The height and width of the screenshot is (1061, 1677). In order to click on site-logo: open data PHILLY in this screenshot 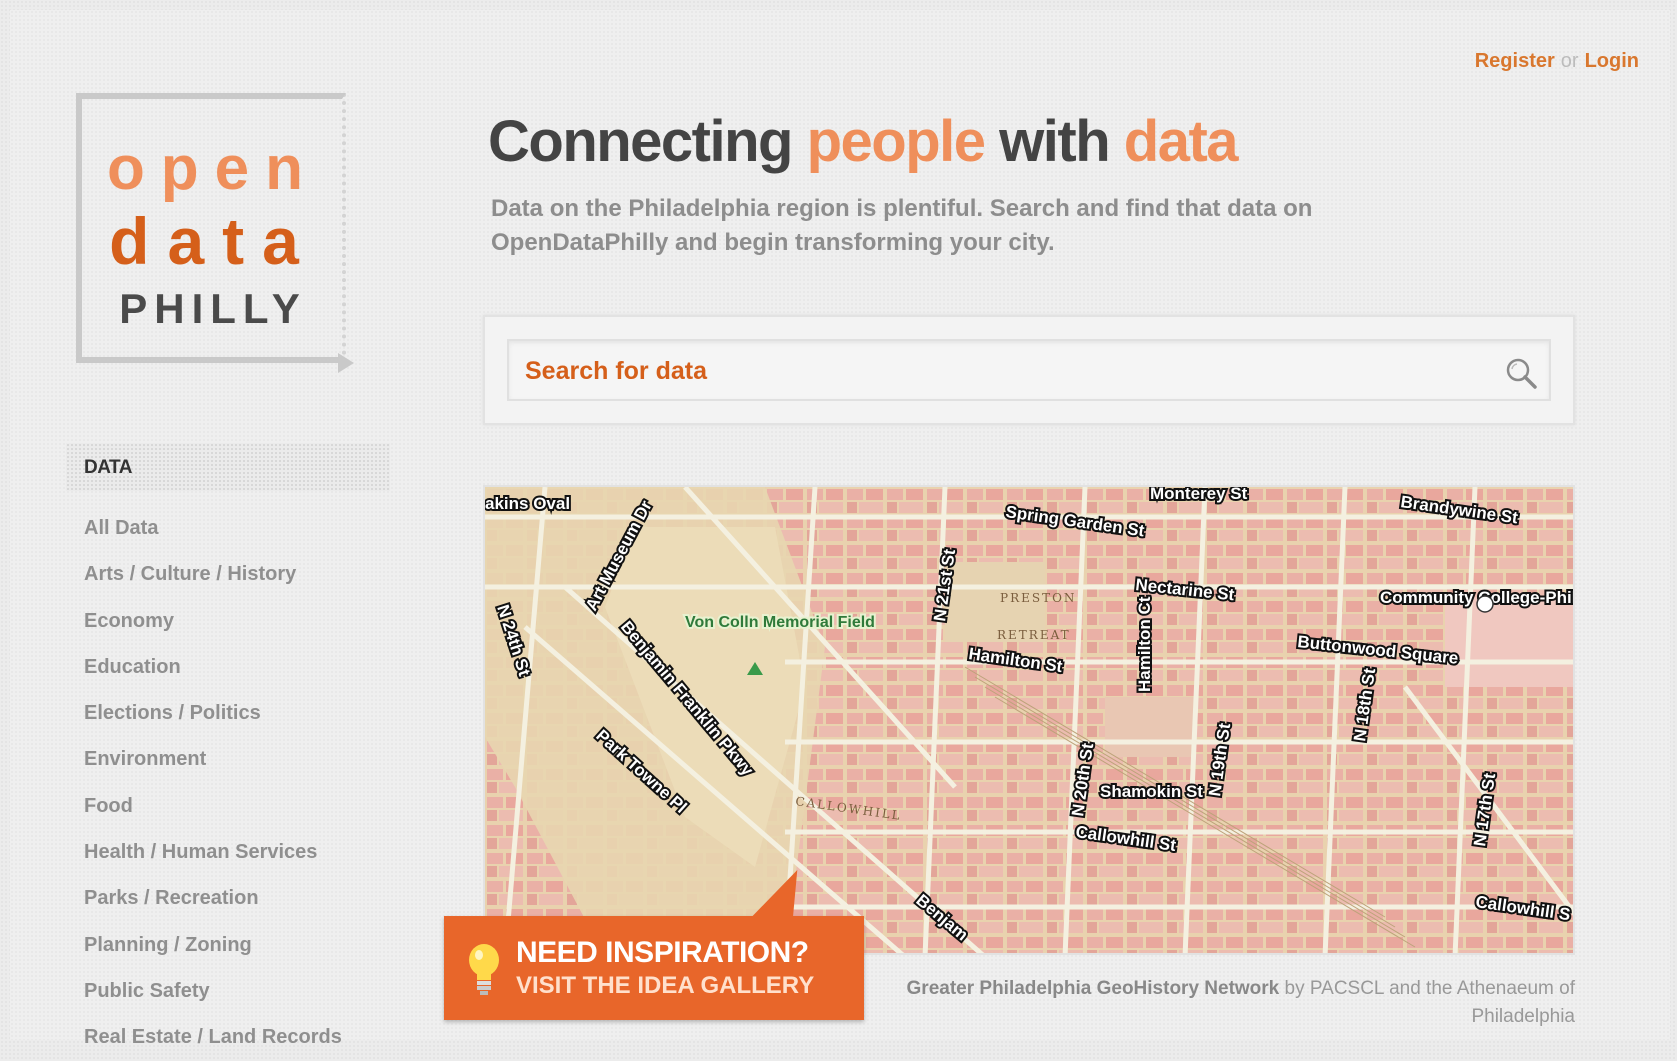, I will do `click(213, 230)`.